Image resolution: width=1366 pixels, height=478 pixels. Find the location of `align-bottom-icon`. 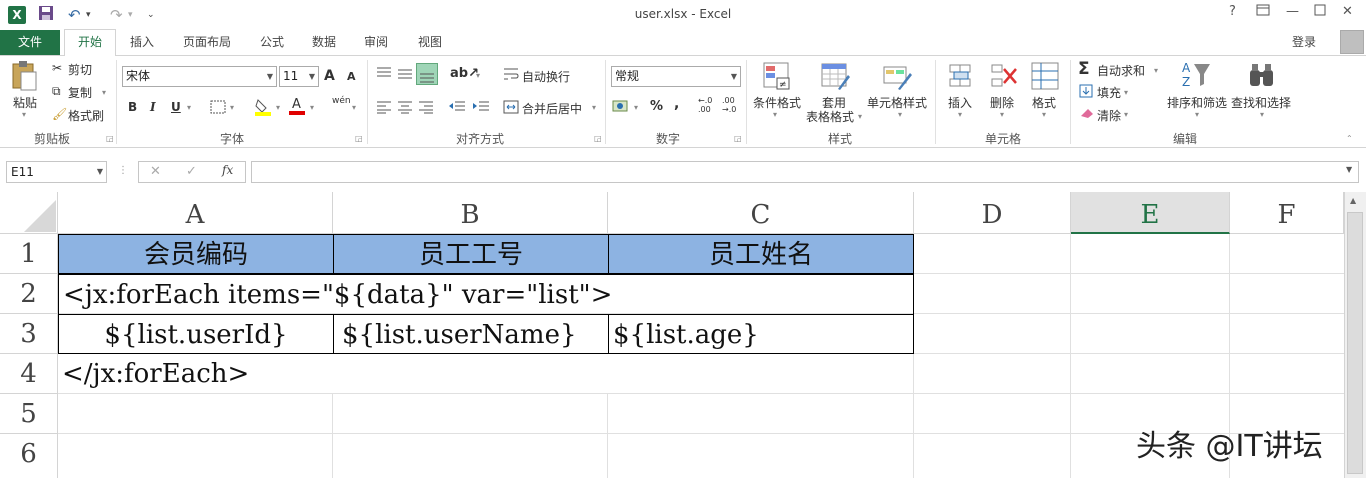

align-bottom-icon is located at coordinates (427, 74).